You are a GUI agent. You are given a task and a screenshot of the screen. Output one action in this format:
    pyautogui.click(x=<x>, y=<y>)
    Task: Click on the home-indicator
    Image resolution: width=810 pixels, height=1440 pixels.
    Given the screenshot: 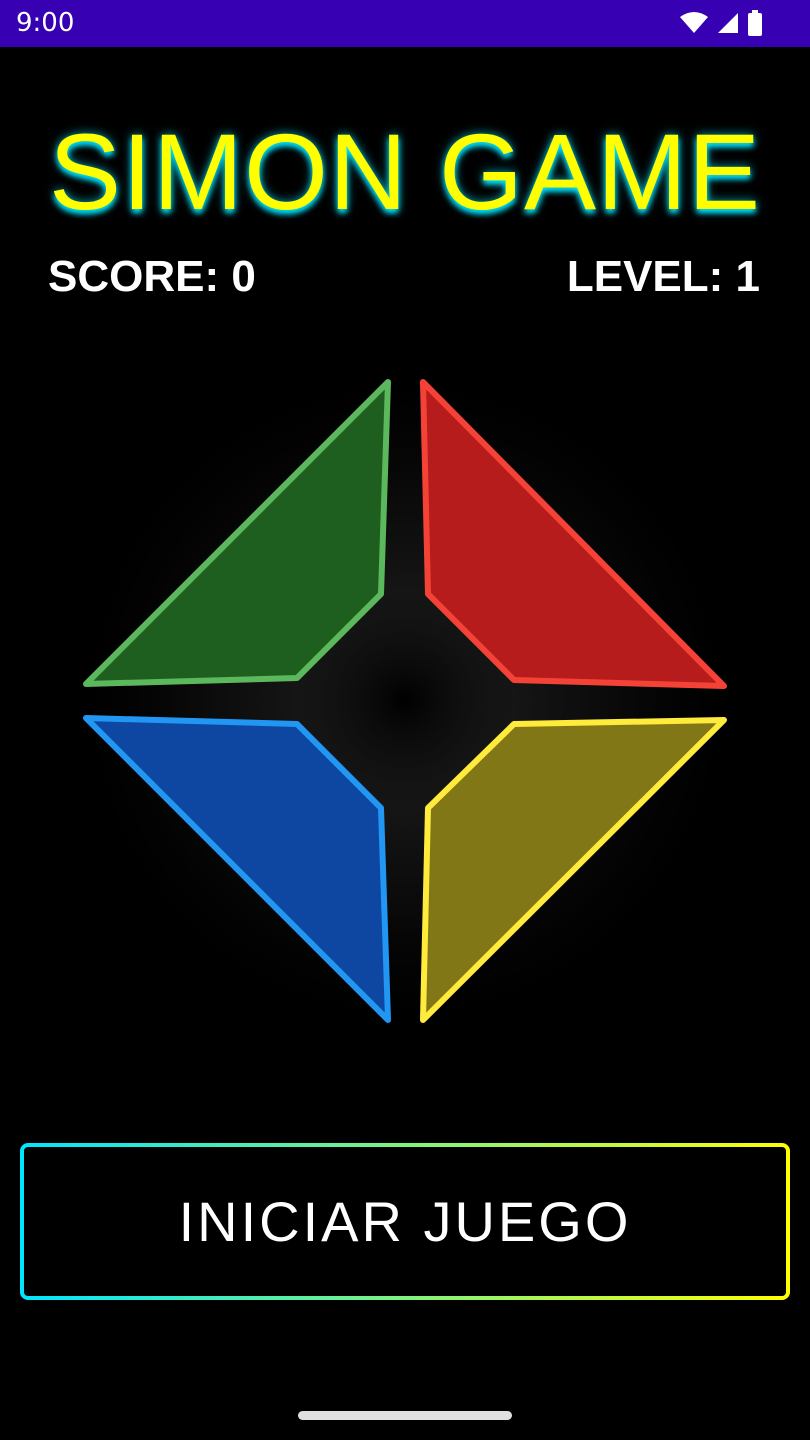 What is the action you would take?
    pyautogui.click(x=405, y=1415)
    